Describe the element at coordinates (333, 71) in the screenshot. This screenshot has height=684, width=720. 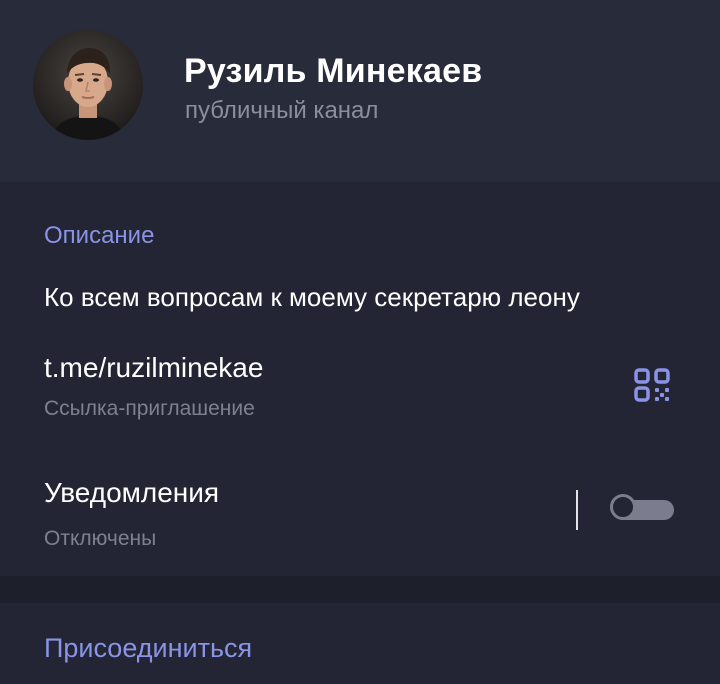
I see `channel-name: Рузиль Минекаев` at that location.